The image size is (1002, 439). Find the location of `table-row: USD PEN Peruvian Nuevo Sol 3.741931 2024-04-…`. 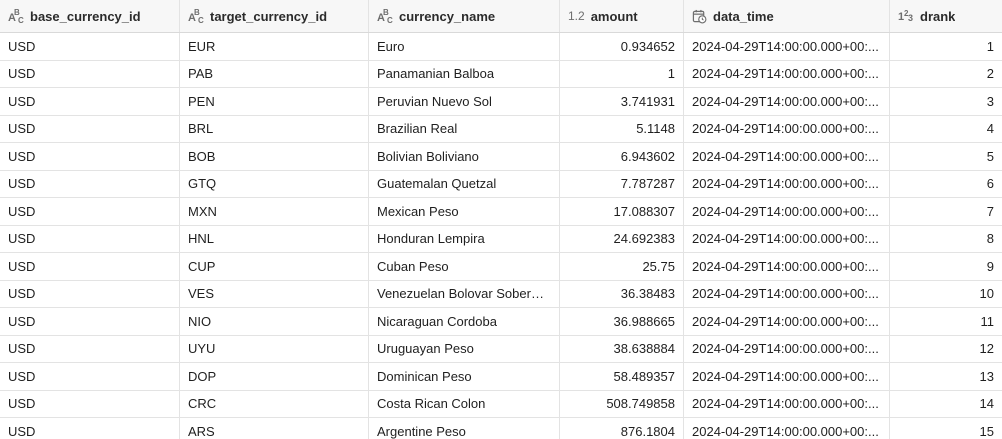

table-row: USD PEN Peruvian Nuevo Sol 3.741931 2024-04-… is located at coordinates (501, 102).